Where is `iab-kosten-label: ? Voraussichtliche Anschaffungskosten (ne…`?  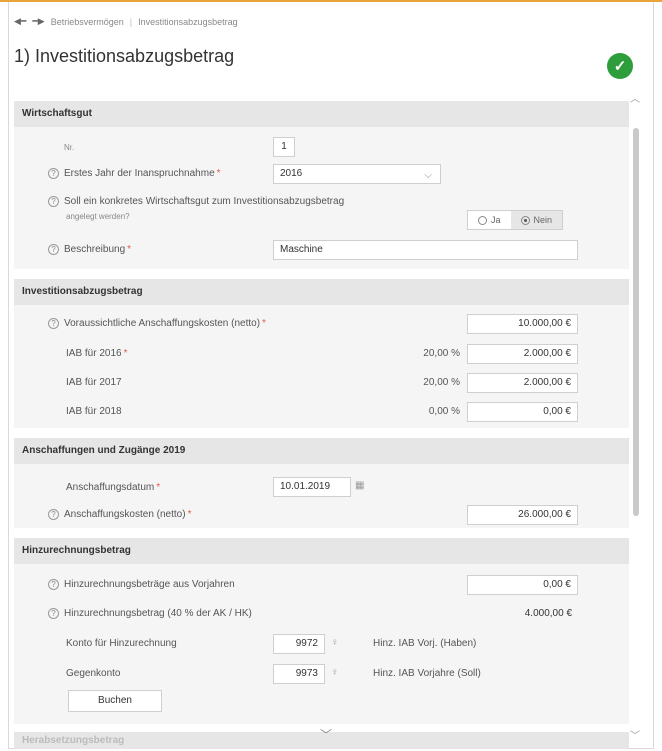
iab-kosten-label: ? Voraussichtliche Anschaffungskosten (ne… is located at coordinates (157, 323).